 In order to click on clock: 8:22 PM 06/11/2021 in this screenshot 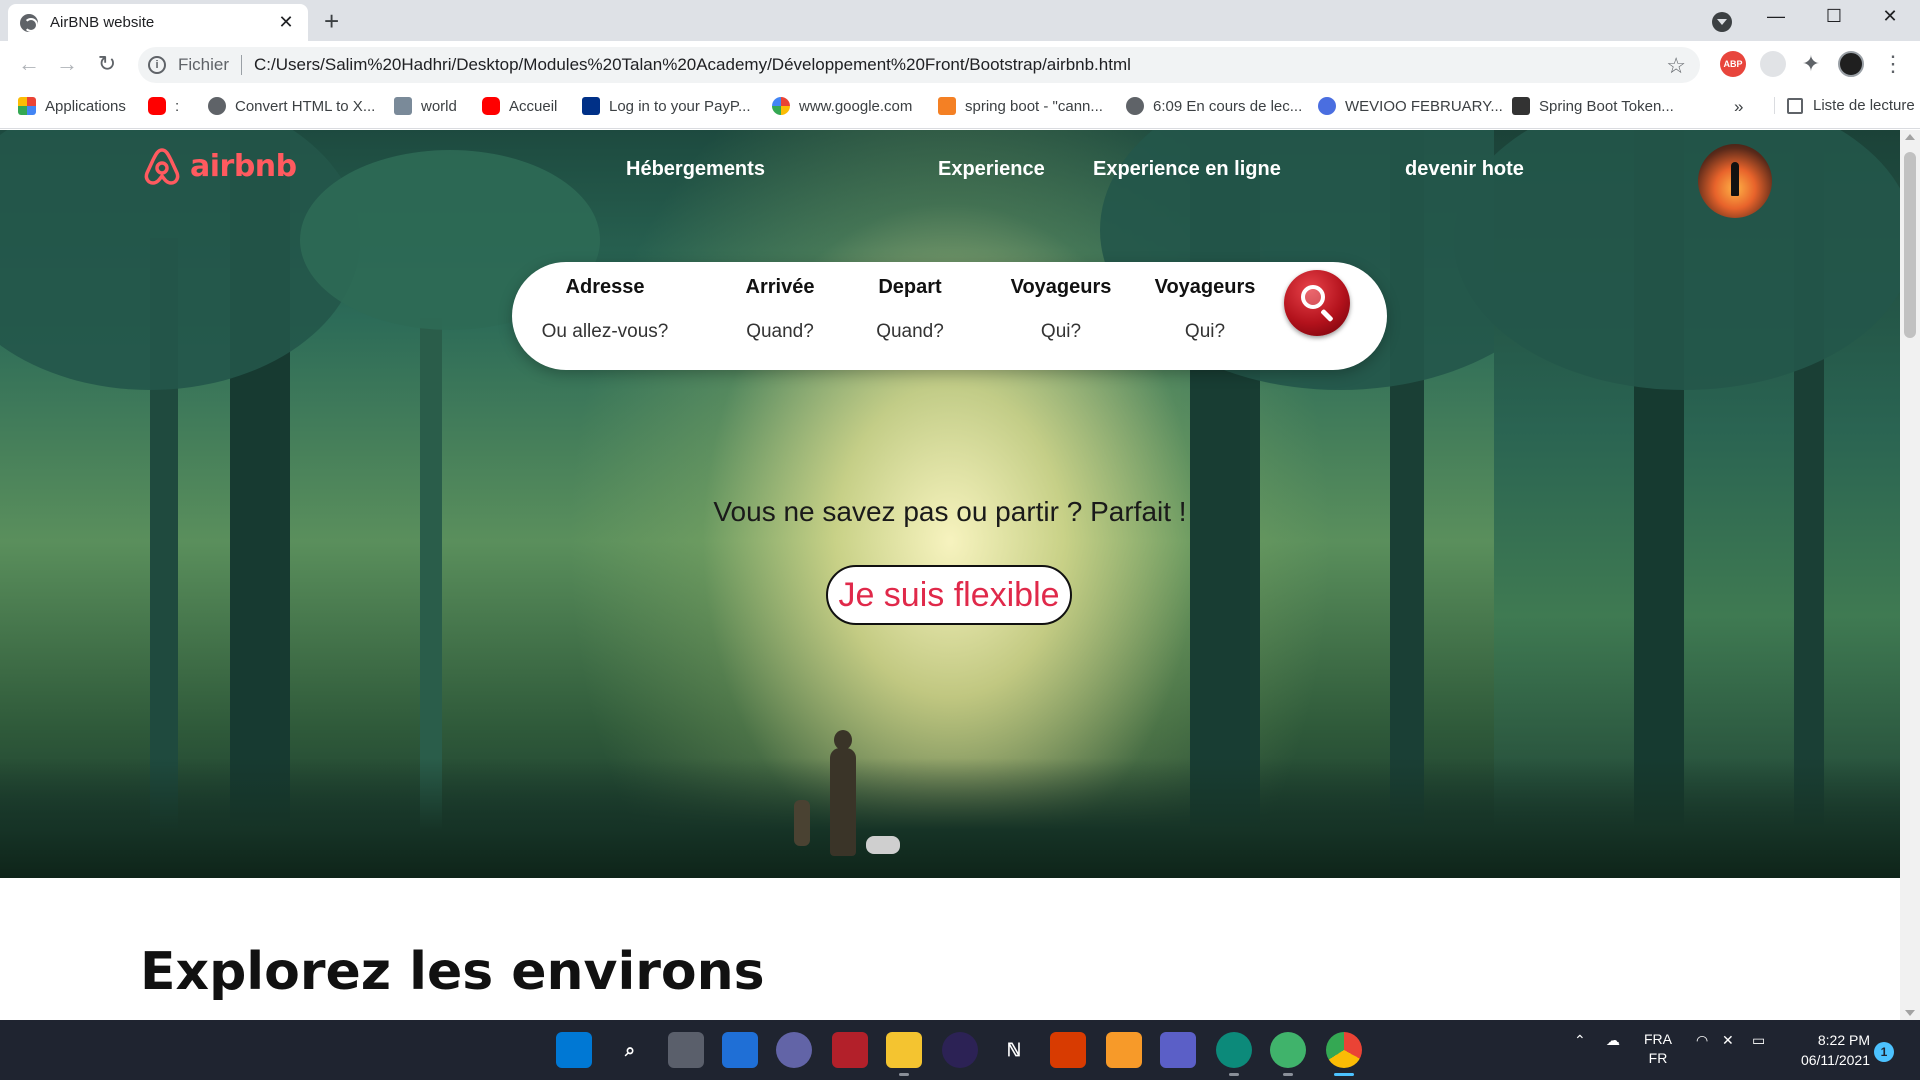, I will do `click(1830, 1050)`.